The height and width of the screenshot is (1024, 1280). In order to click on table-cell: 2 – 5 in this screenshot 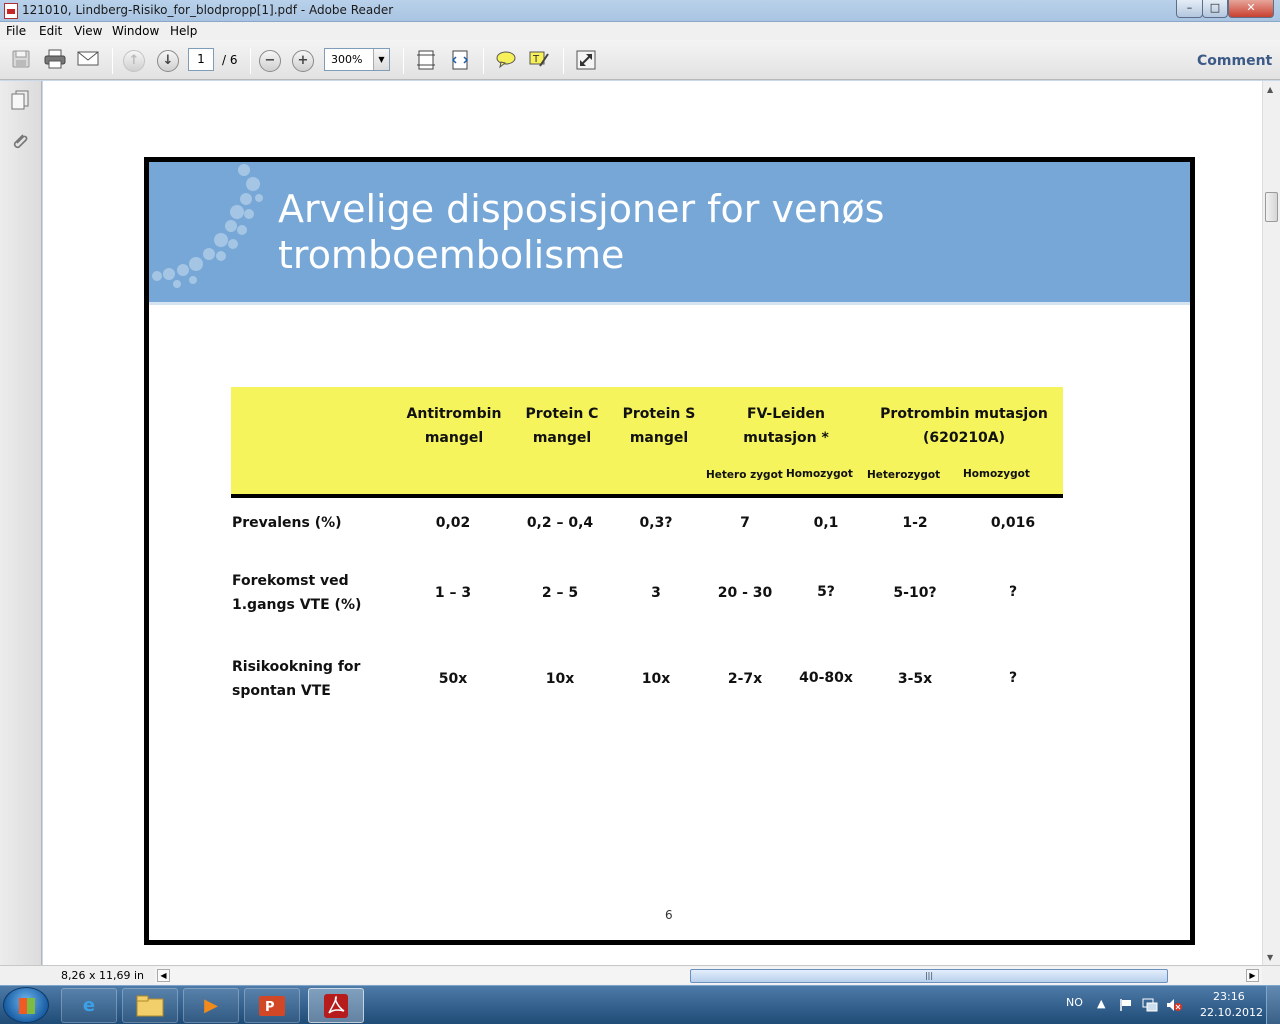, I will do `click(560, 593)`.